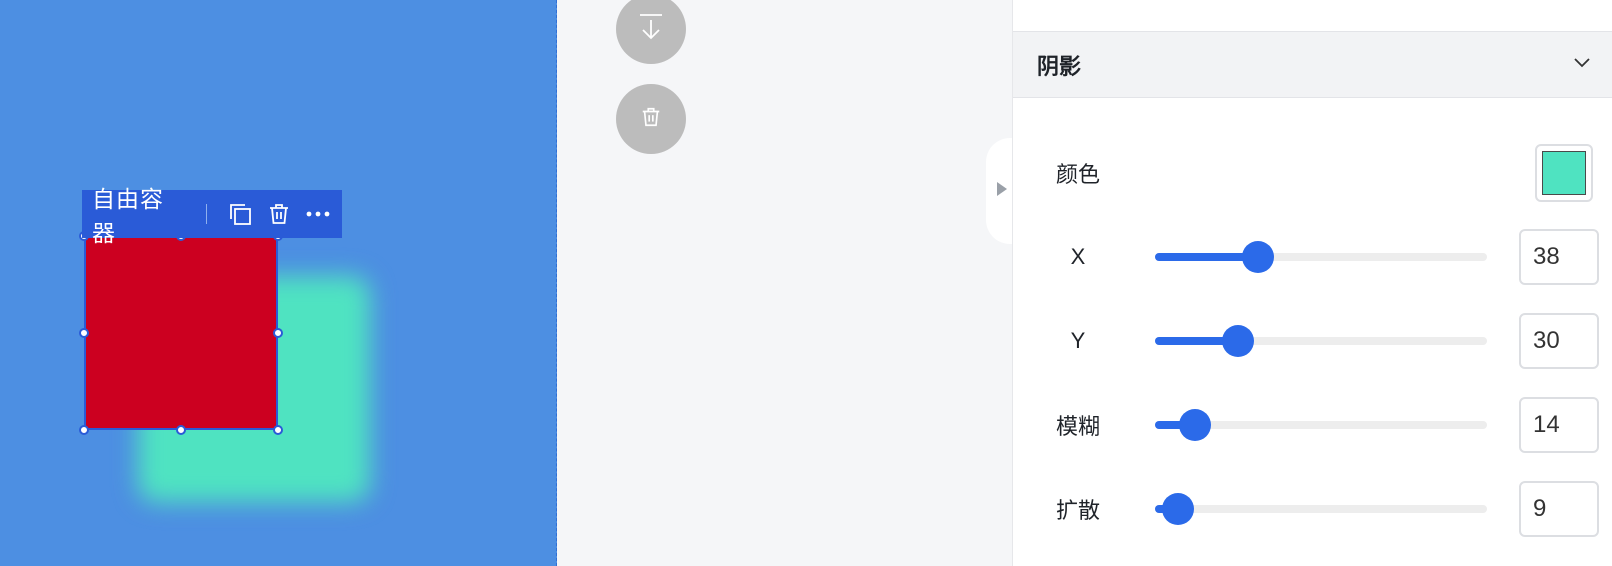  What do you see at coordinates (1321, 341) in the screenshot?
I see `y-slider` at bounding box center [1321, 341].